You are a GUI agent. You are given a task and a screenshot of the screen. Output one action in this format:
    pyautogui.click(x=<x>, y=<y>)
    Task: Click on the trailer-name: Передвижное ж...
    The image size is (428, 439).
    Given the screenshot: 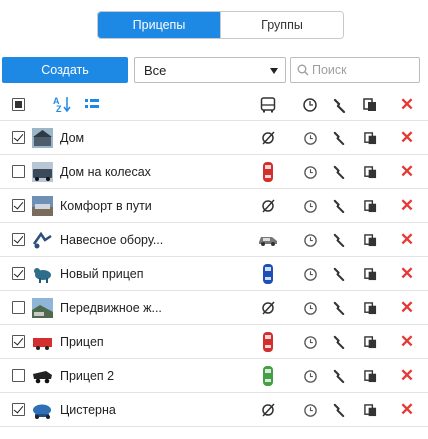 What is the action you would take?
    pyautogui.click(x=111, y=308)
    